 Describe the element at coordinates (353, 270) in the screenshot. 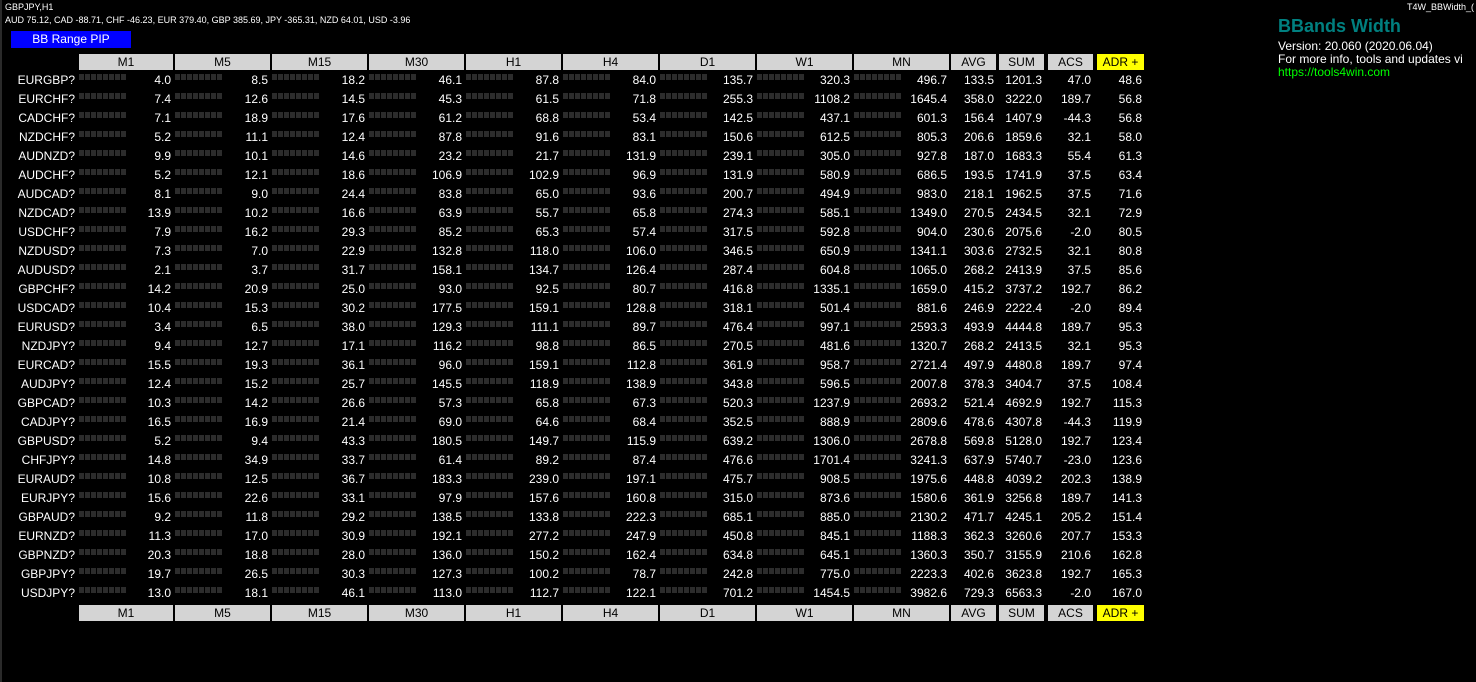

I see `value-cell: 31.7` at that location.